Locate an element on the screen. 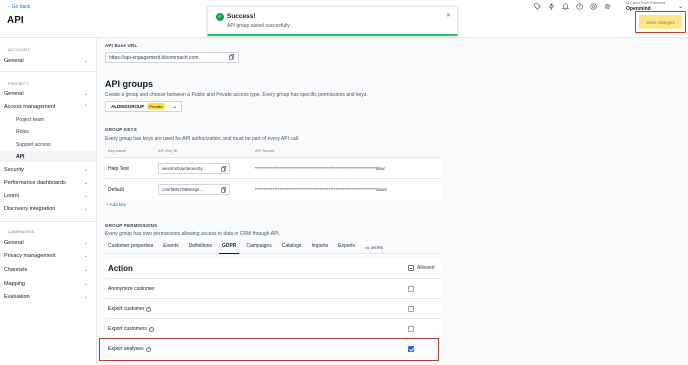  key-name: Default is located at coordinates (116, 190).